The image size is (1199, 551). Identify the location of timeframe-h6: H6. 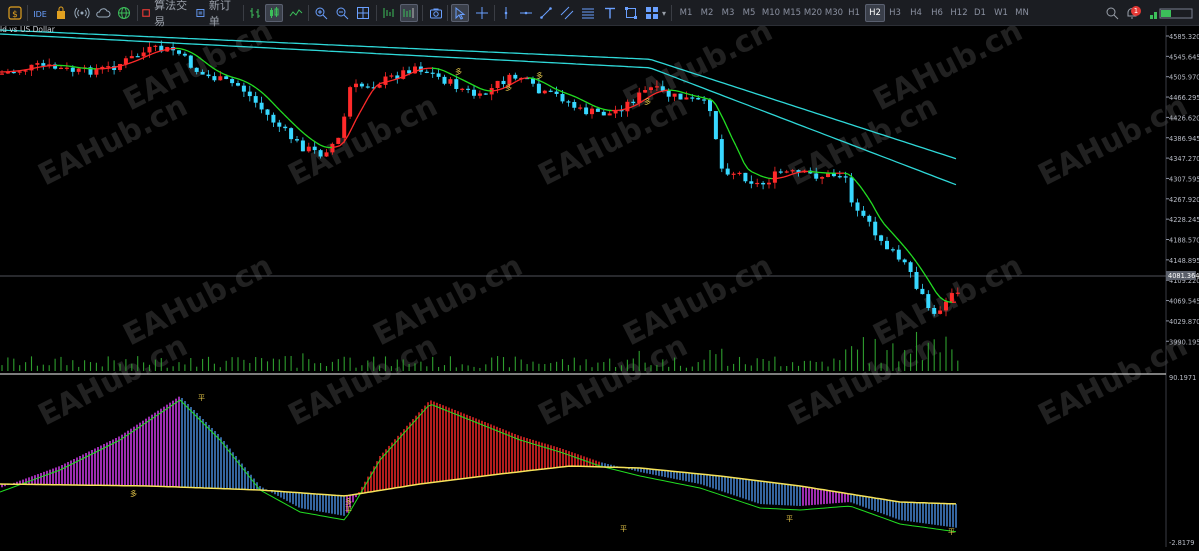
(937, 13).